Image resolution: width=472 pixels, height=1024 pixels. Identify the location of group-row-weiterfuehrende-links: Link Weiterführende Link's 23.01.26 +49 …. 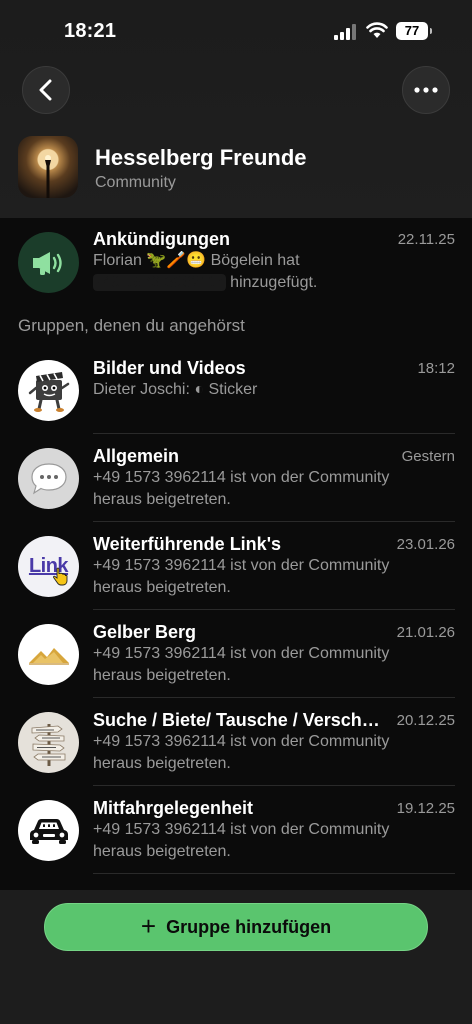
(236, 566).